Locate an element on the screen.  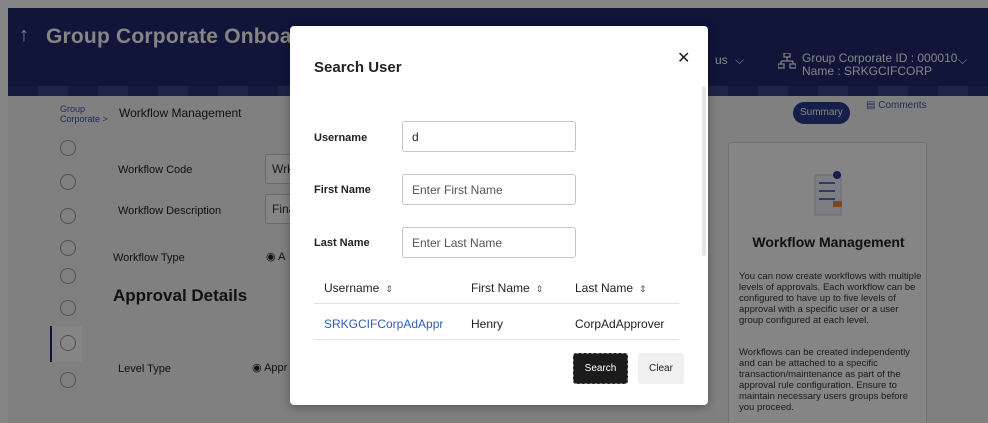
modal-scrollbar is located at coordinates (704, 171).